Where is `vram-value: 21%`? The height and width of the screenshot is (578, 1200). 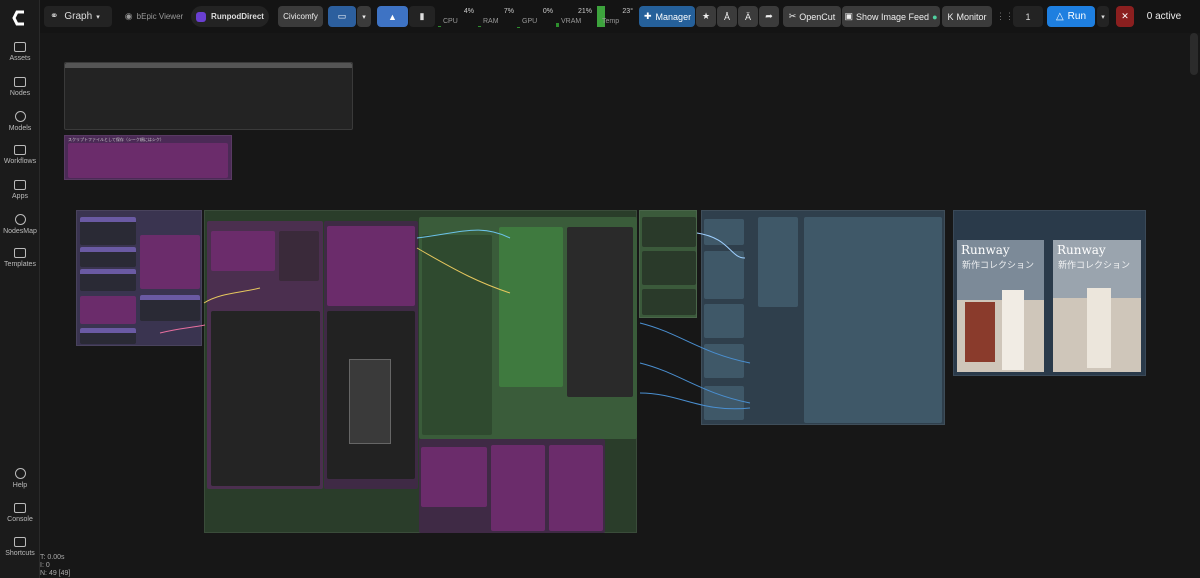
vram-value: 21% is located at coordinates (584, 11).